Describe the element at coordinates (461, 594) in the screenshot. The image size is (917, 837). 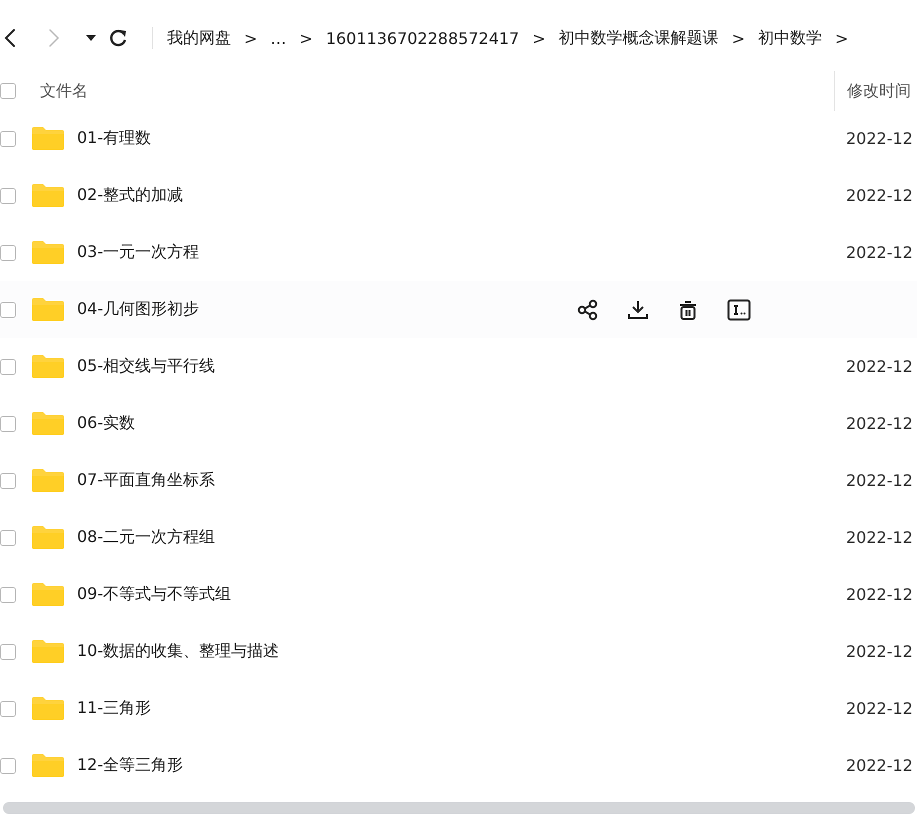
I see `file-name: 09-不等式与不等式组` at that location.